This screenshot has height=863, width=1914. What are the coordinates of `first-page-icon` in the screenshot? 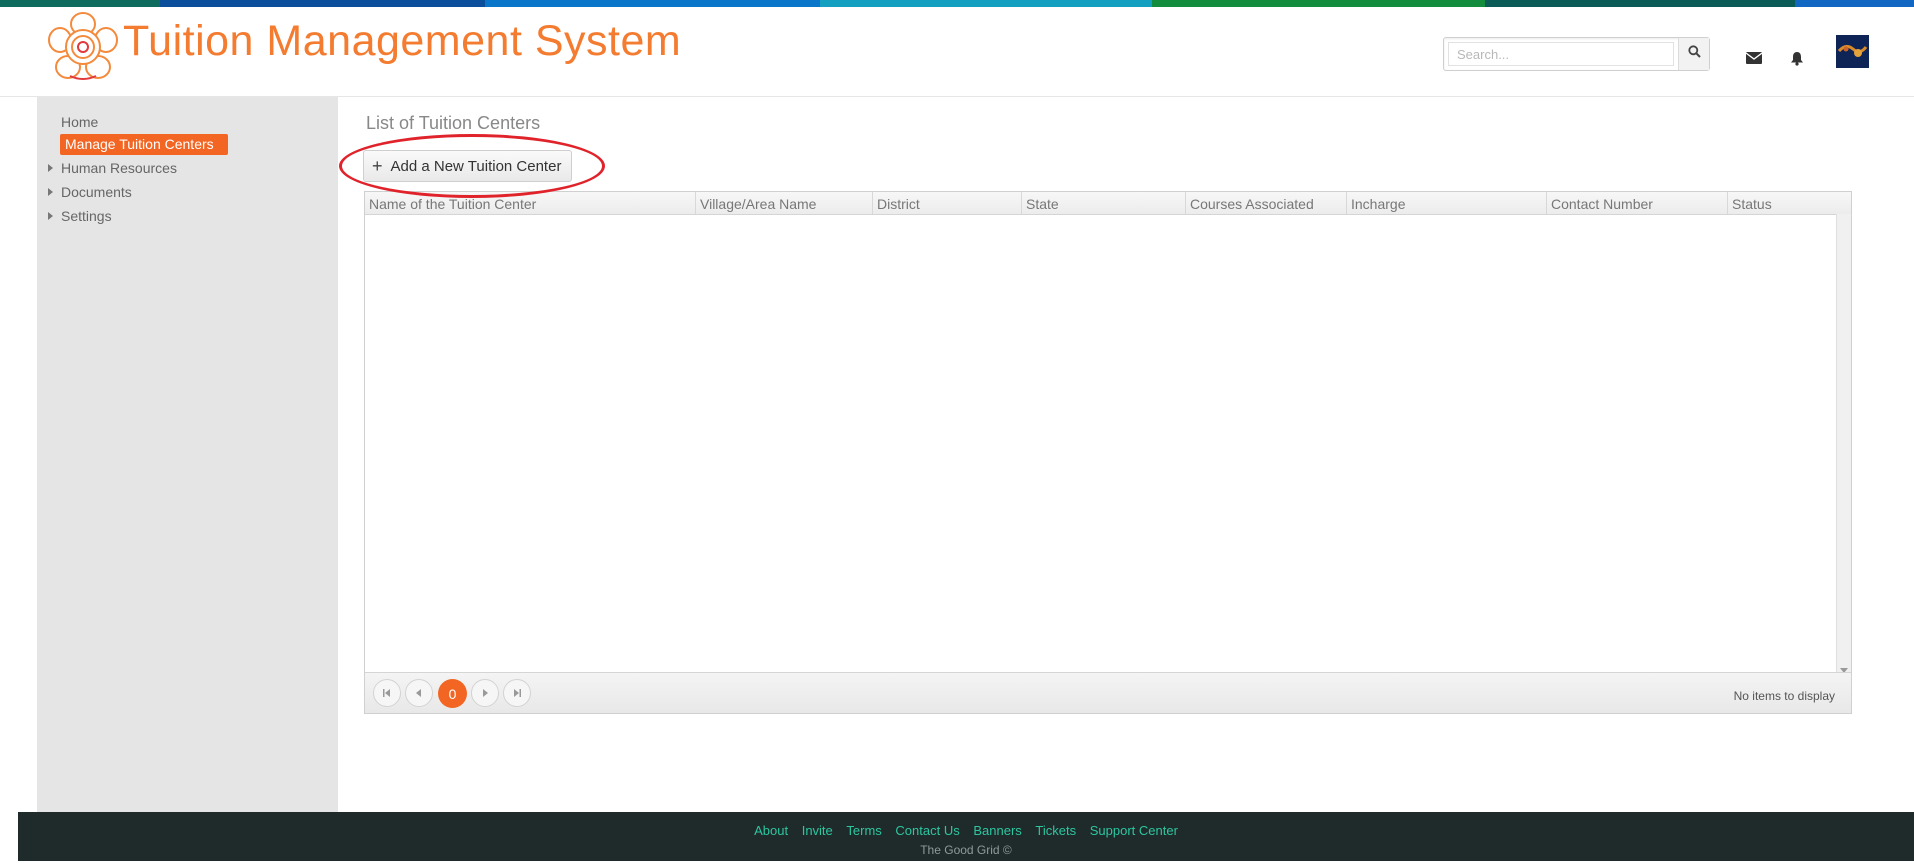 It's located at (386, 693).